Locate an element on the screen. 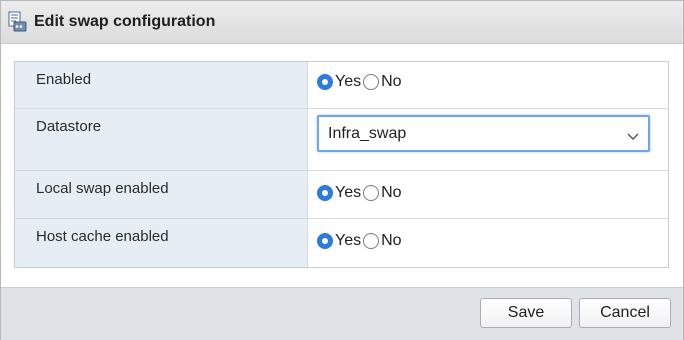  enabled-yes-radio is located at coordinates (325, 82).